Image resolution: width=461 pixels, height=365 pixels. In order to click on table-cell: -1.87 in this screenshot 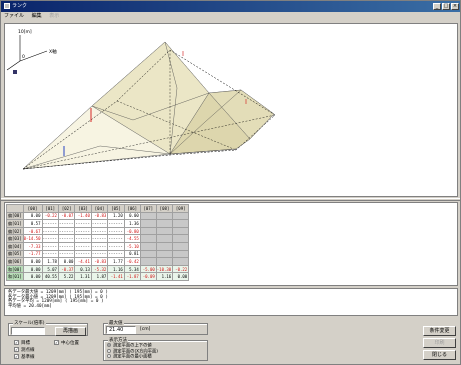, I will do `click(132, 276)`.